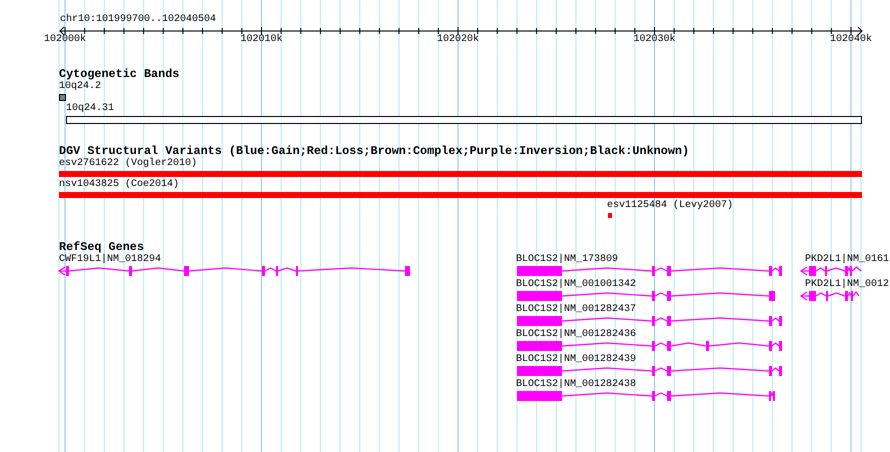 The image size is (890, 452). What do you see at coordinates (119, 185) in the screenshot?
I see `variant-label: nsv1043825 (Coe2014)` at bounding box center [119, 185].